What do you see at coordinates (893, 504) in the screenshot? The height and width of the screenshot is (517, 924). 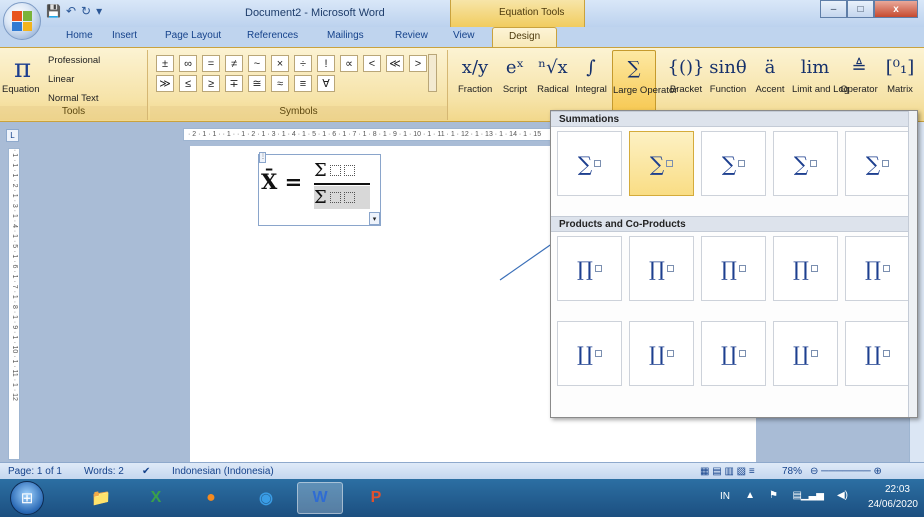 I see `clock-date: 24/06/2020` at bounding box center [893, 504].